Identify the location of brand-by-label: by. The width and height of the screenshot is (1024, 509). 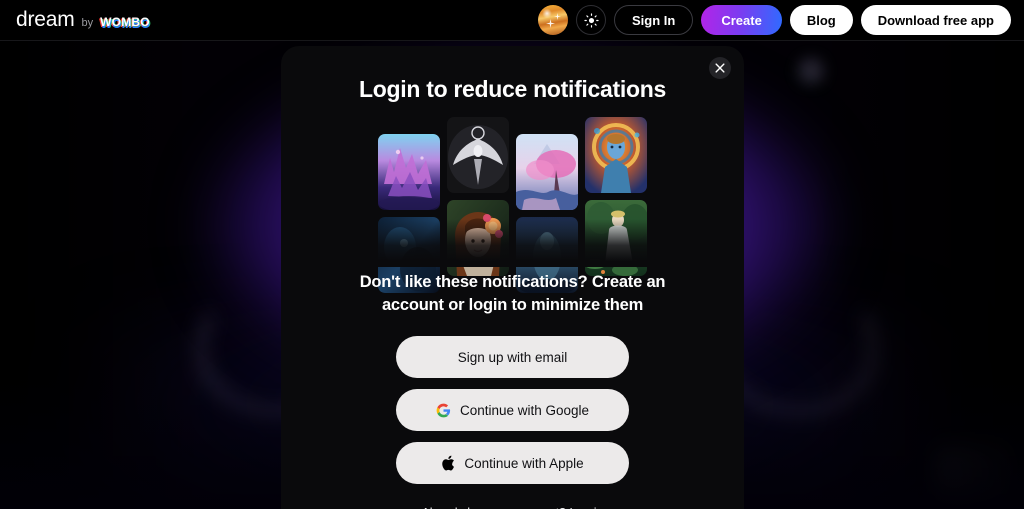
(87, 23).